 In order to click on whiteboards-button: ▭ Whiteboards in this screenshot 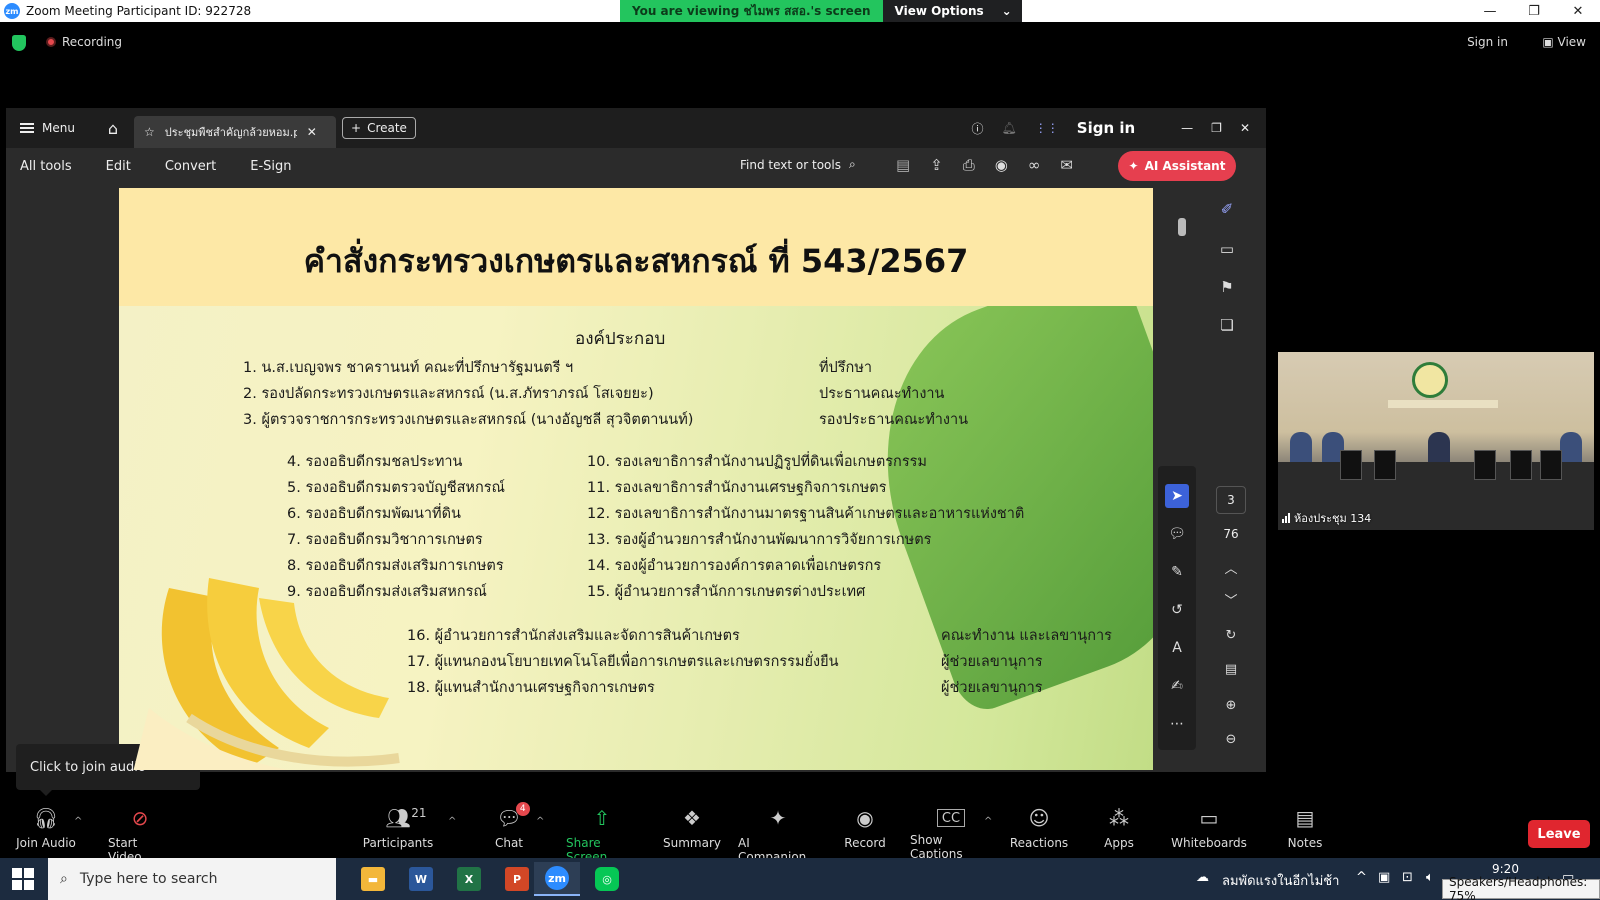, I will do `click(1209, 828)`.